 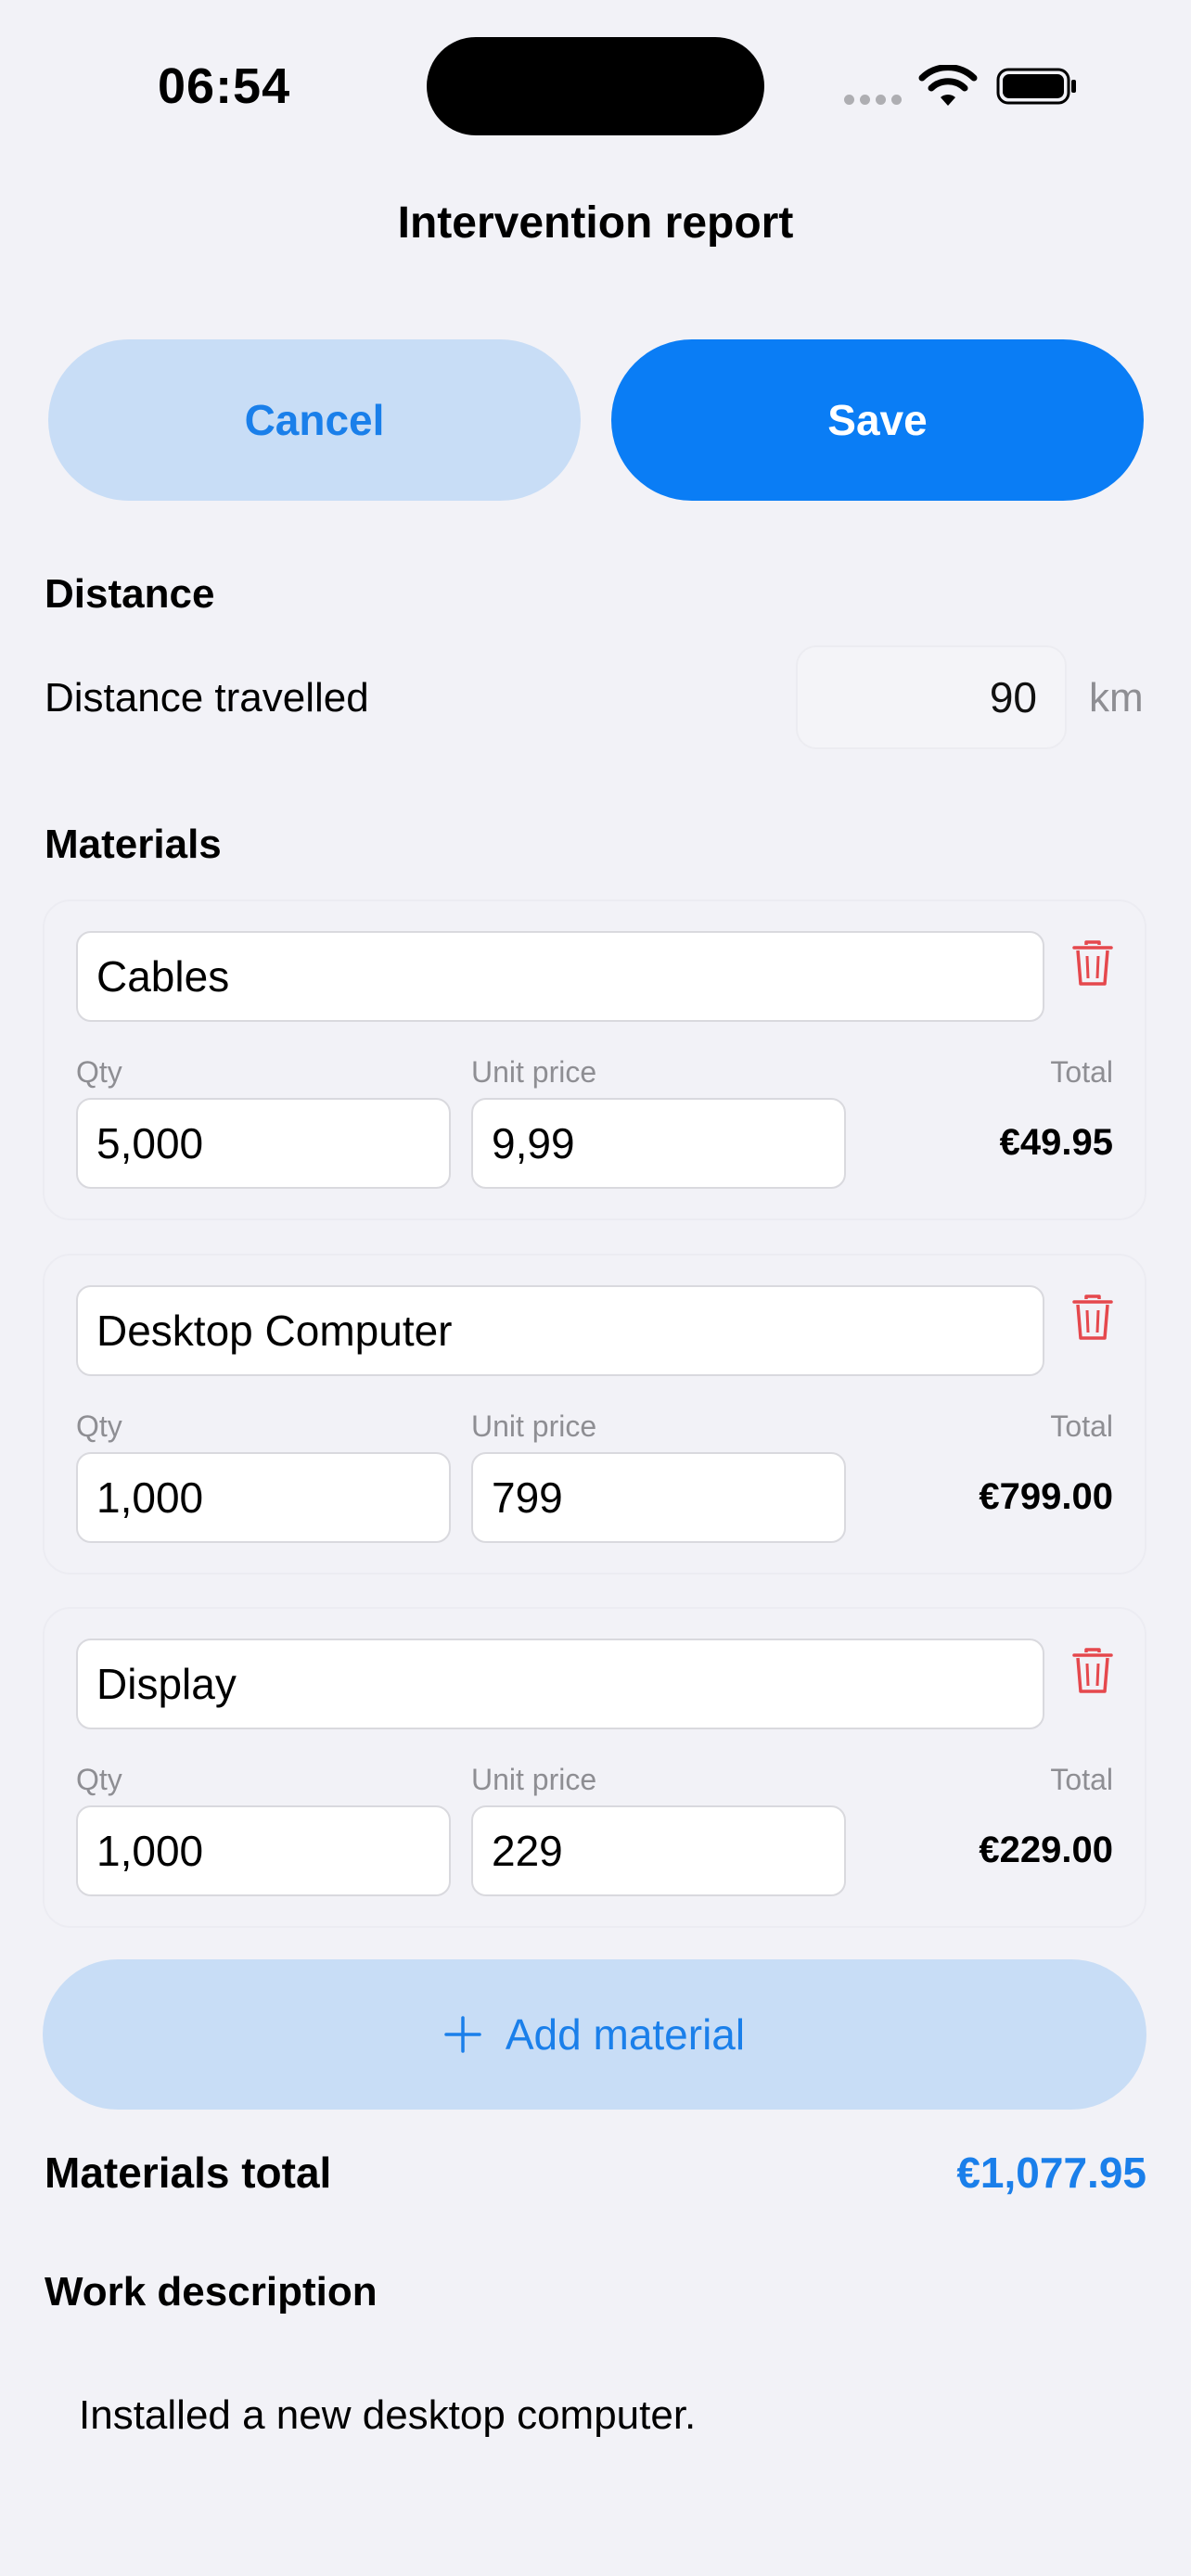 What do you see at coordinates (130, 594) in the screenshot?
I see `distance-section-title: Distance` at bounding box center [130, 594].